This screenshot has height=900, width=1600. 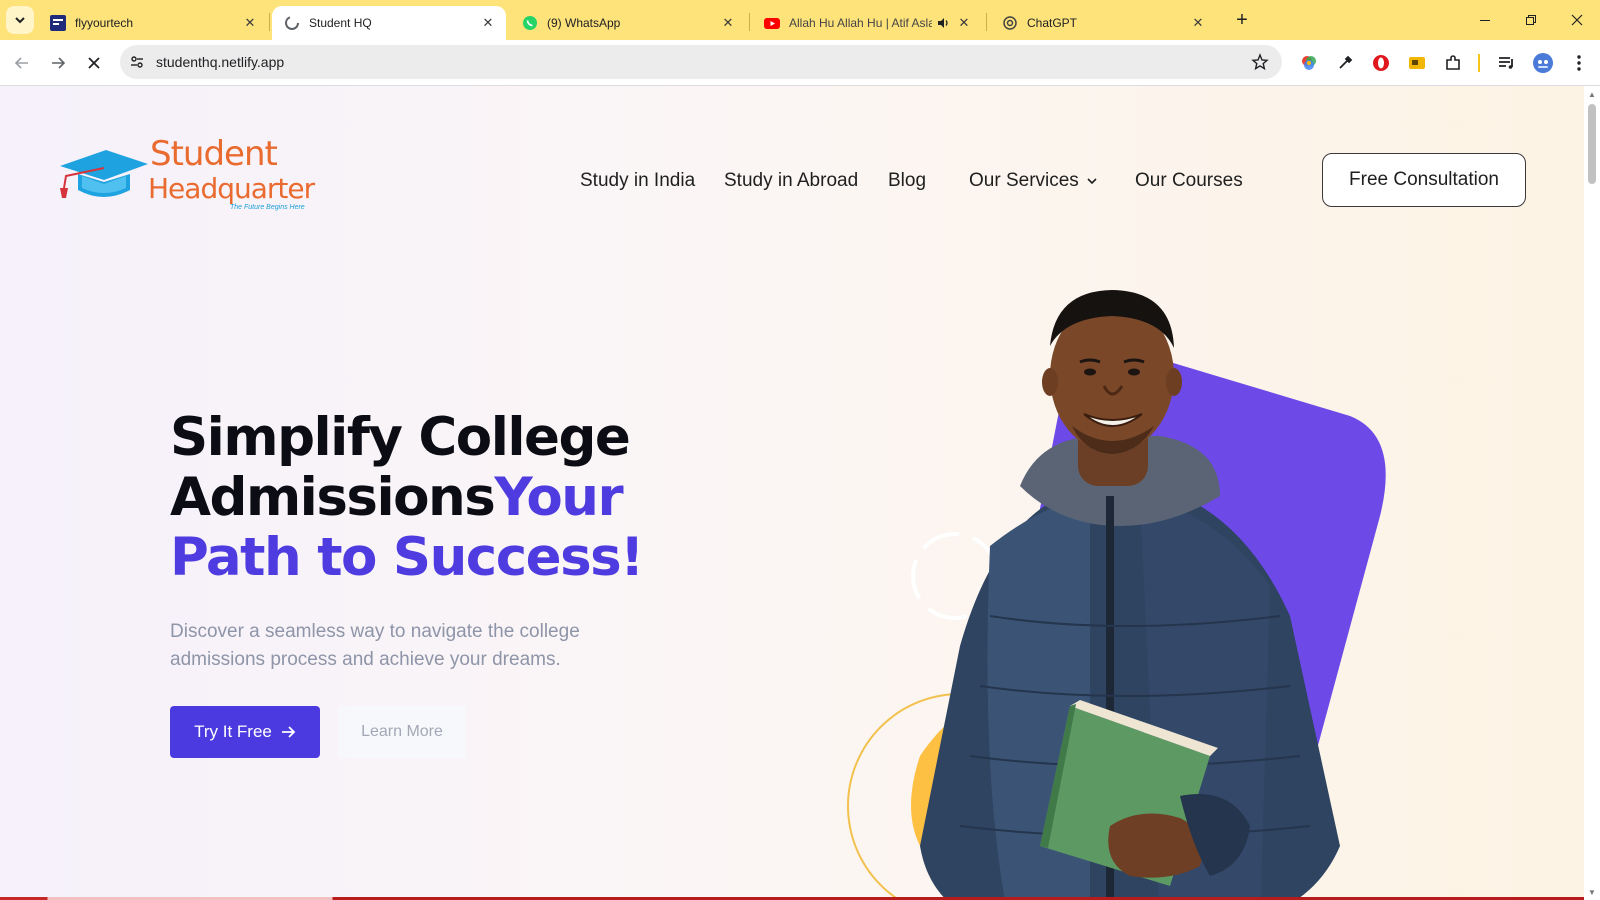 What do you see at coordinates (104, 23) in the screenshot?
I see `tab-title: flyyourtech` at bounding box center [104, 23].